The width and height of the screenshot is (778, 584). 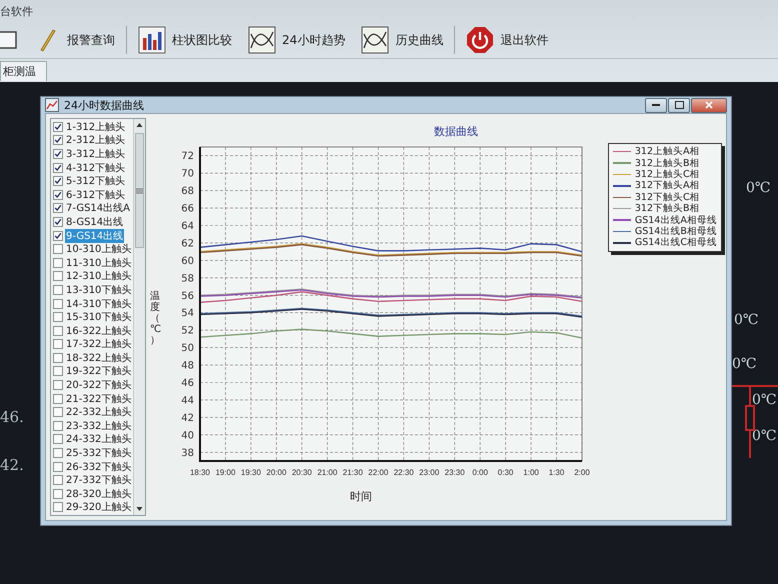 I want to click on dialog-title: 24小时数据曲线, so click(x=104, y=105).